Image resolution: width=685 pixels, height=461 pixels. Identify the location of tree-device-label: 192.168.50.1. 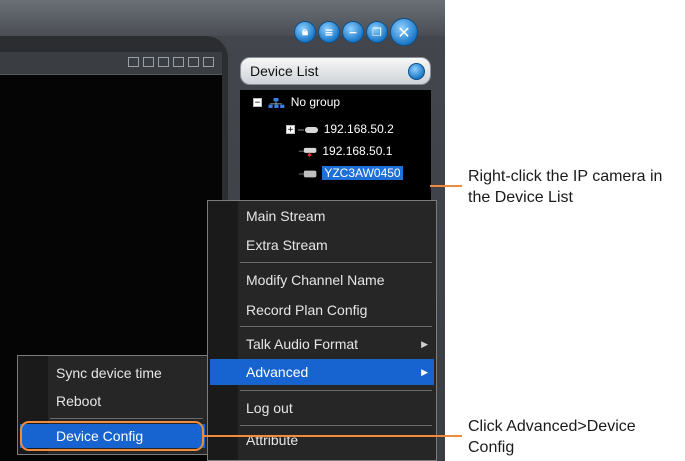
(357, 151).